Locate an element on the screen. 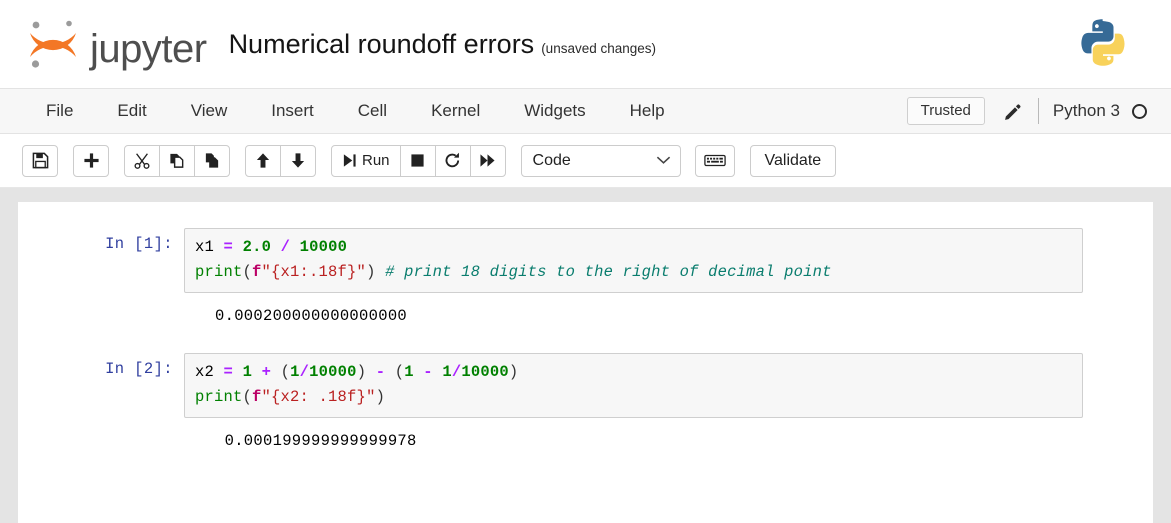 Image resolution: width=1171 pixels, height=523 pixels. menu-item-insert: Insert is located at coordinates (292, 111).